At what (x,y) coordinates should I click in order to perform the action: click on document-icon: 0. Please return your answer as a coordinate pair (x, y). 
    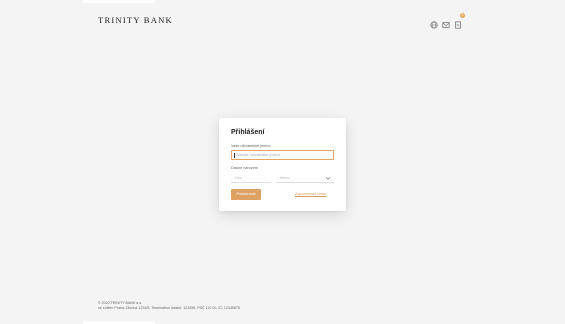
    Looking at the image, I should click on (459, 21).